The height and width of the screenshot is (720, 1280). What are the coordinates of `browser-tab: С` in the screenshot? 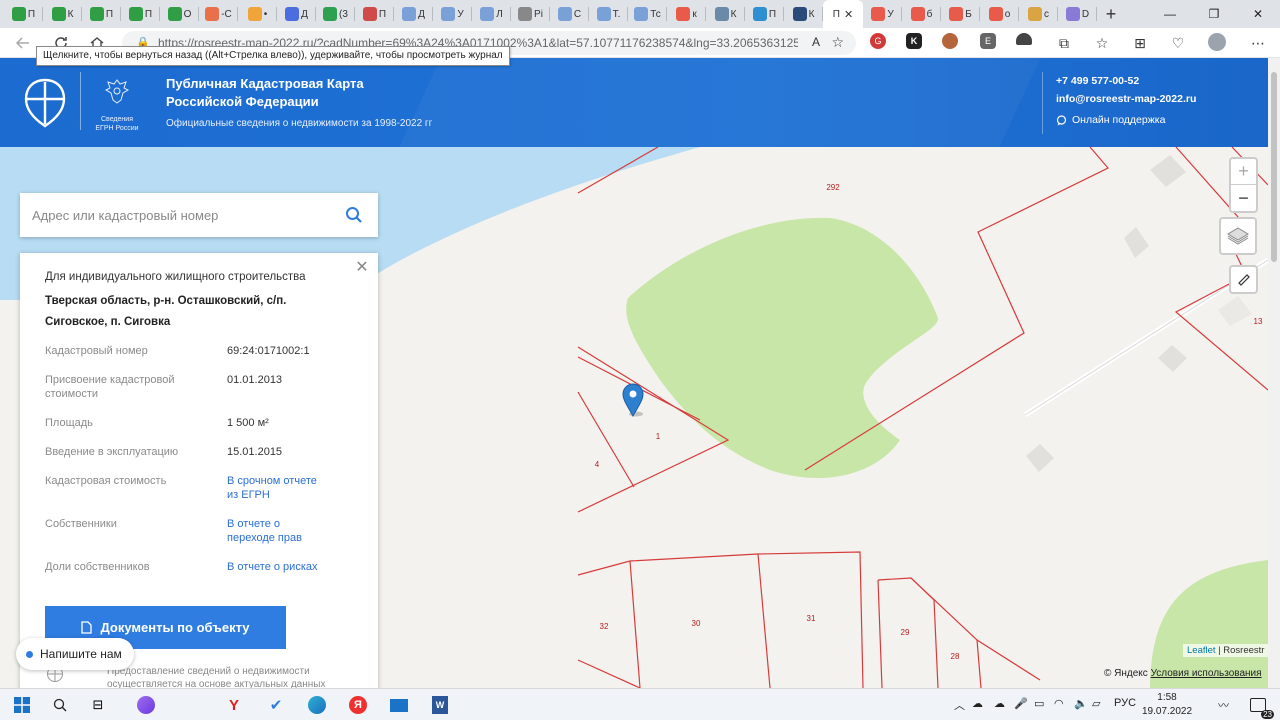 It's located at (569, 14).